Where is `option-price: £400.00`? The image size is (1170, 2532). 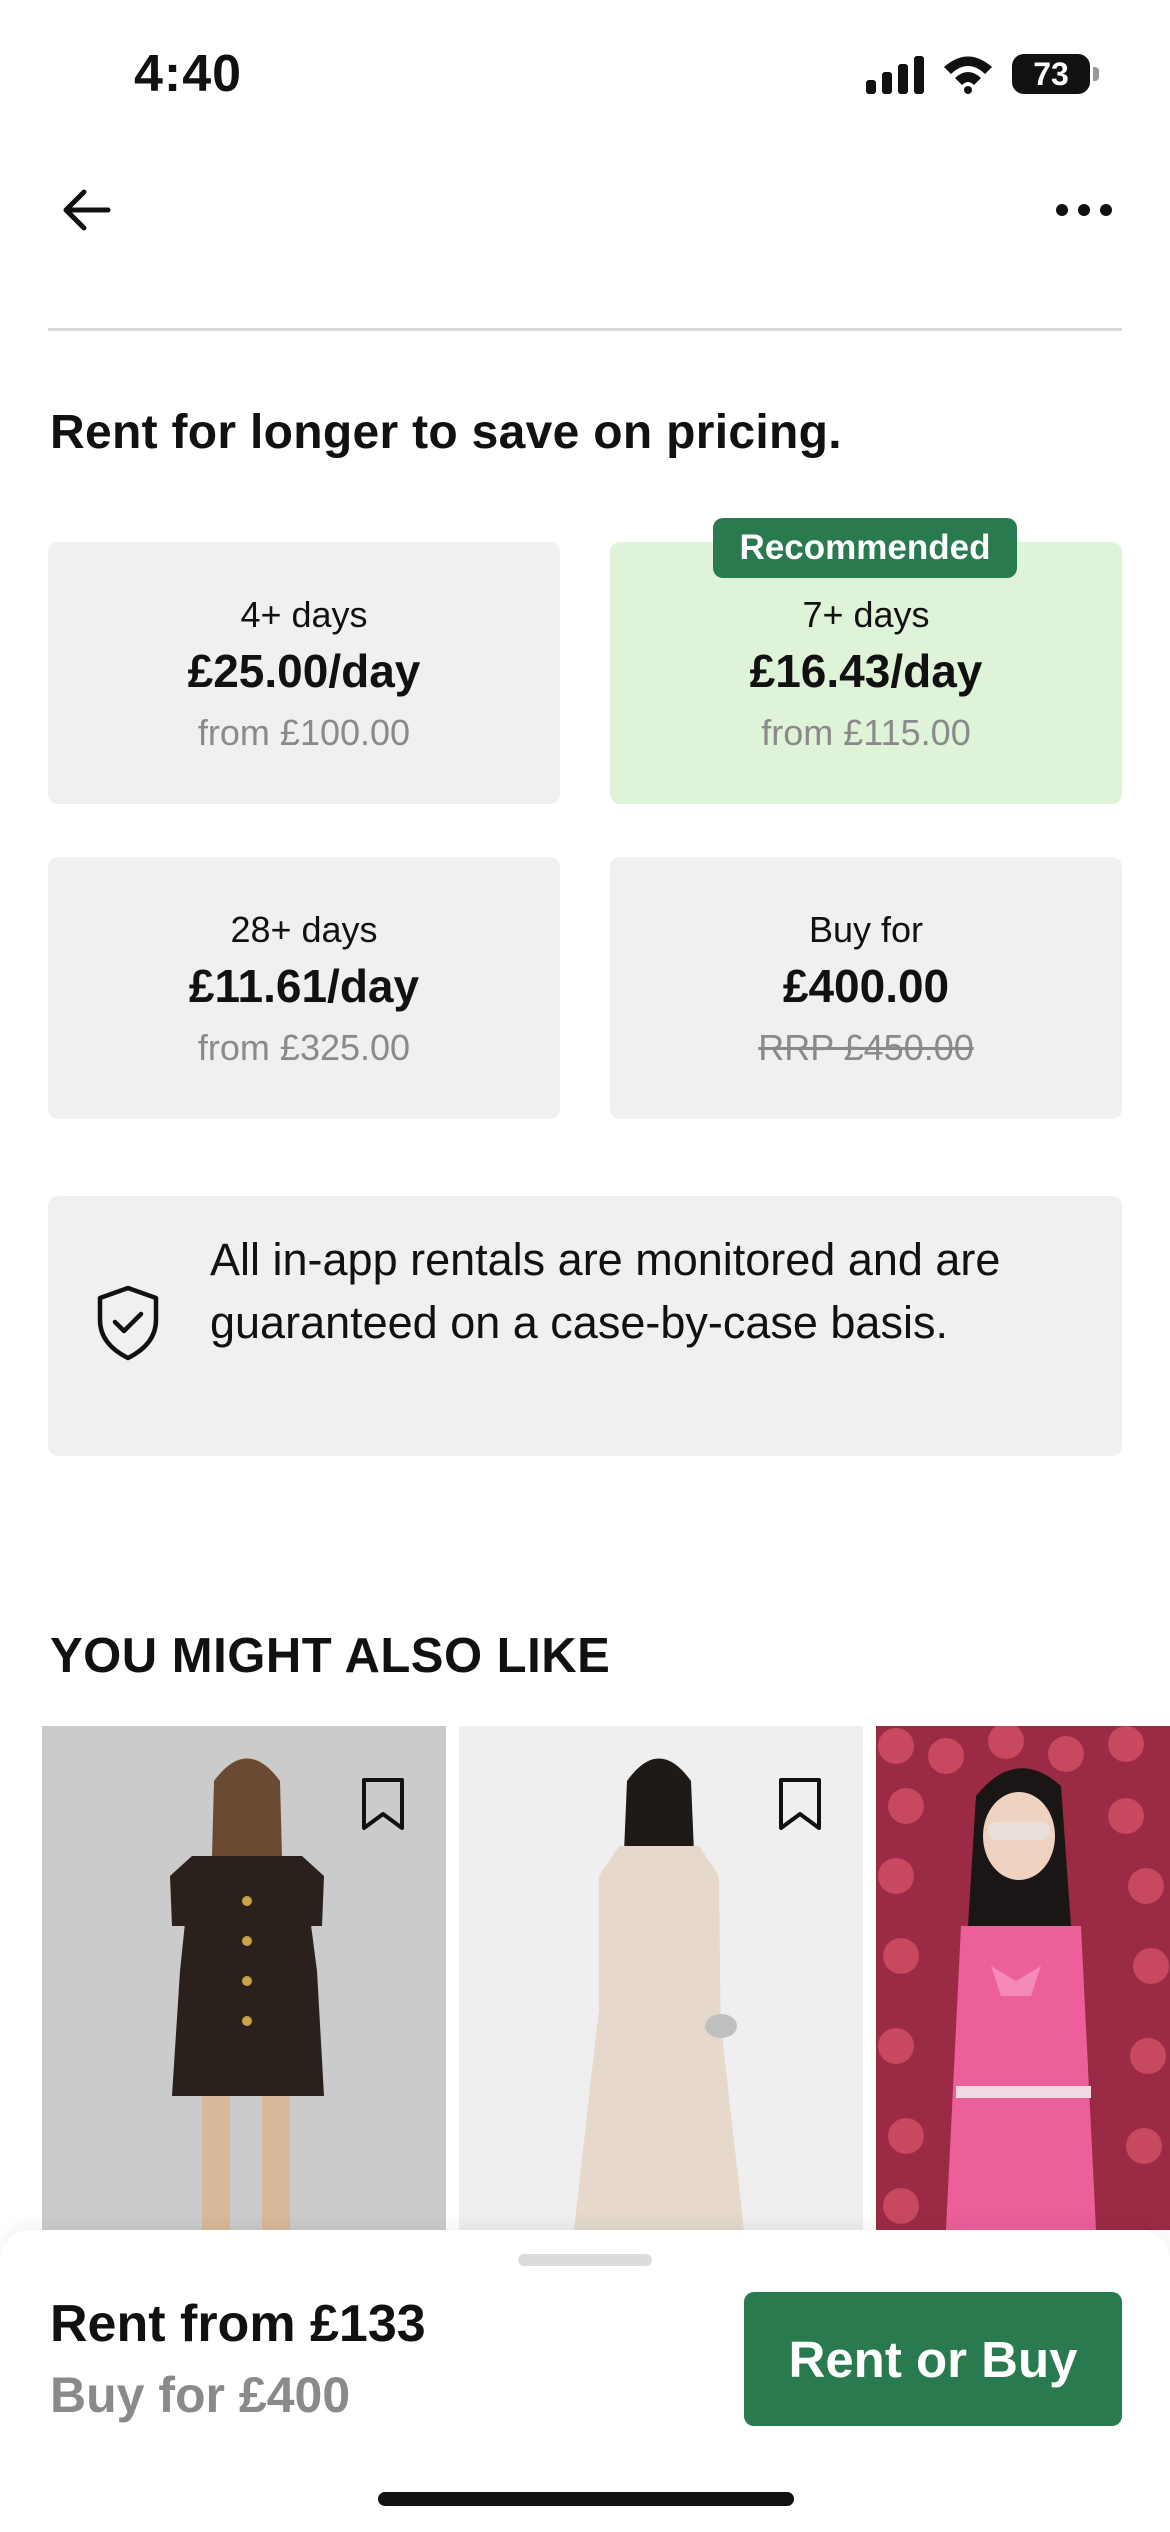 option-price: £400.00 is located at coordinates (866, 986).